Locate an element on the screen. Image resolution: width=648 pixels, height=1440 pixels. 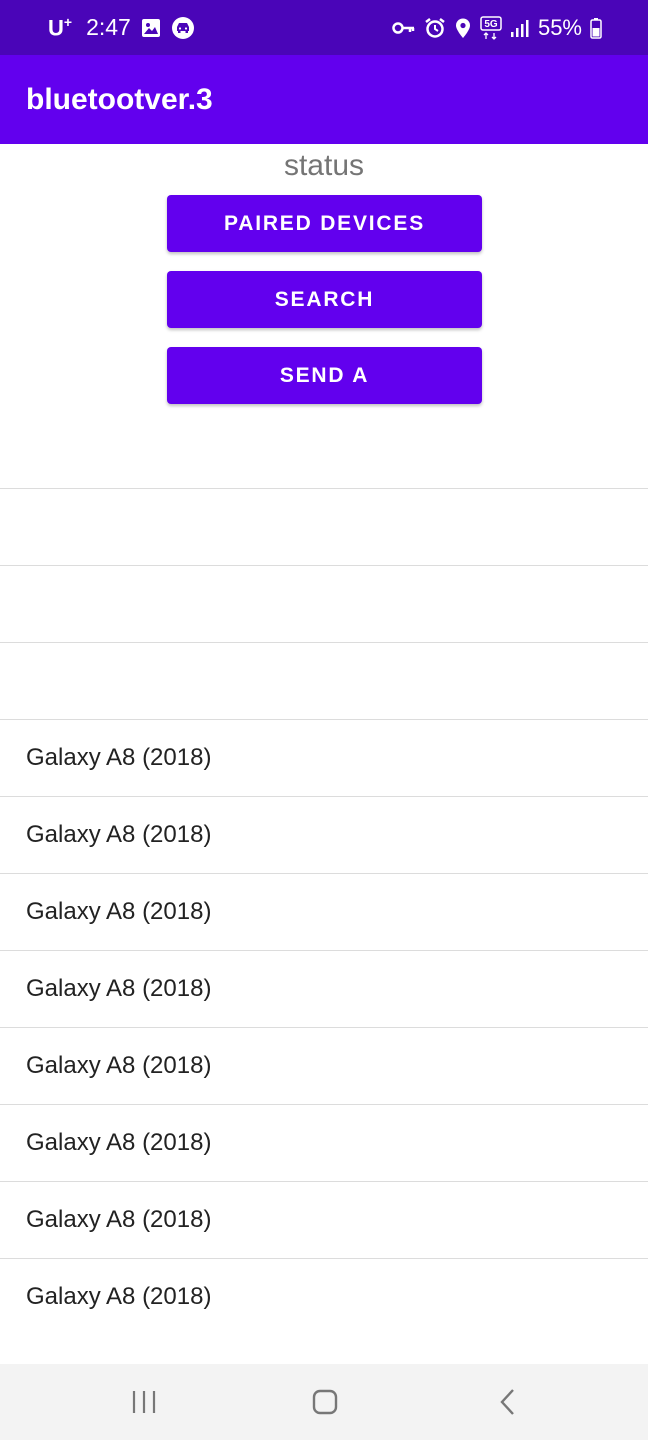
battery-percent: 55% is located at coordinates (559, 27).